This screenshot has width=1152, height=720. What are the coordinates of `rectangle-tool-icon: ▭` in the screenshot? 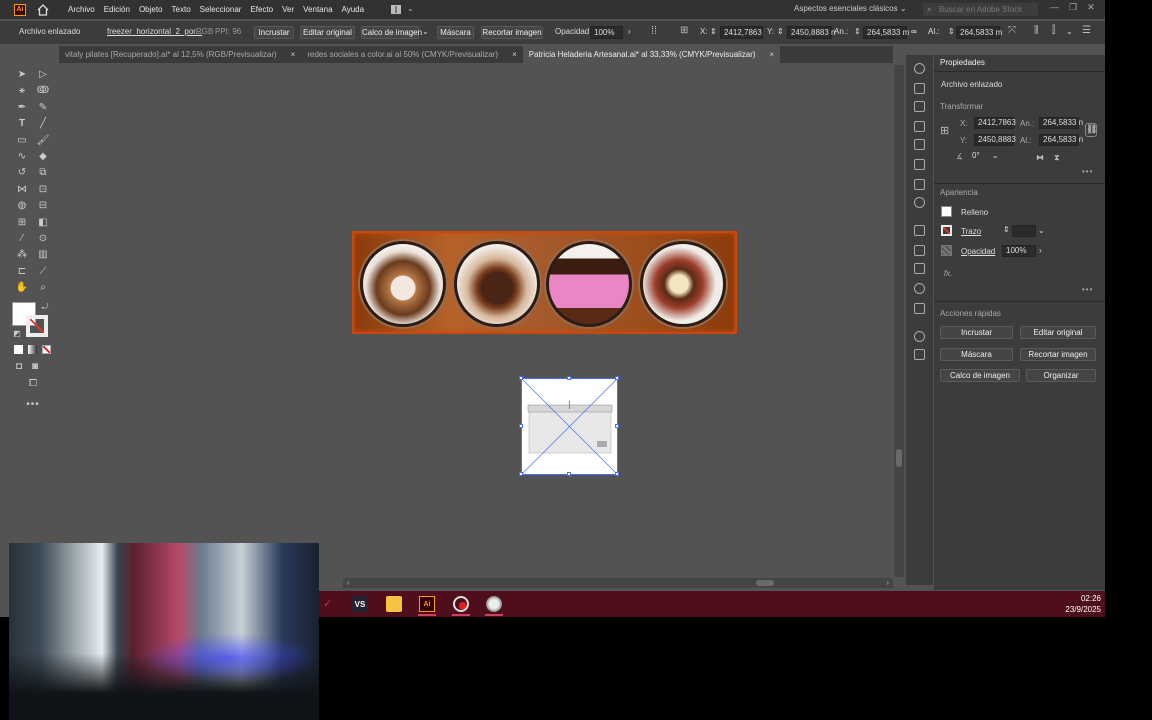 It's located at (22, 140).